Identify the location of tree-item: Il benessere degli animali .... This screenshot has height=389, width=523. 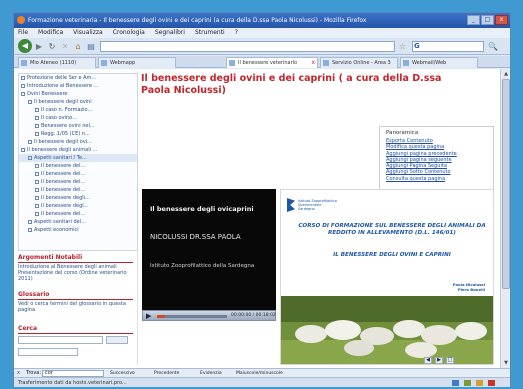
(78, 150).